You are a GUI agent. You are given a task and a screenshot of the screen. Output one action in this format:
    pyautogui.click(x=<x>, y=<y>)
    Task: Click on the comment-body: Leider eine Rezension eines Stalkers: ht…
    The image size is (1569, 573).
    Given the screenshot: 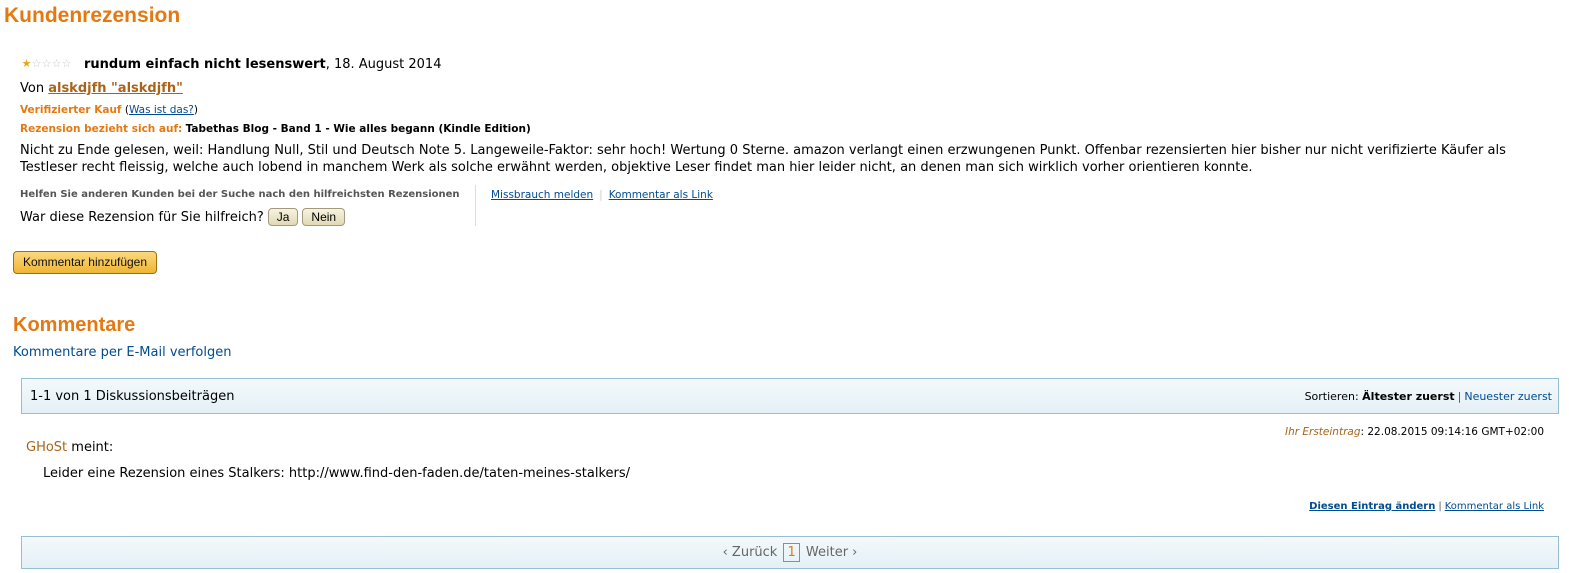 What is the action you would take?
    pyautogui.click(x=336, y=473)
    